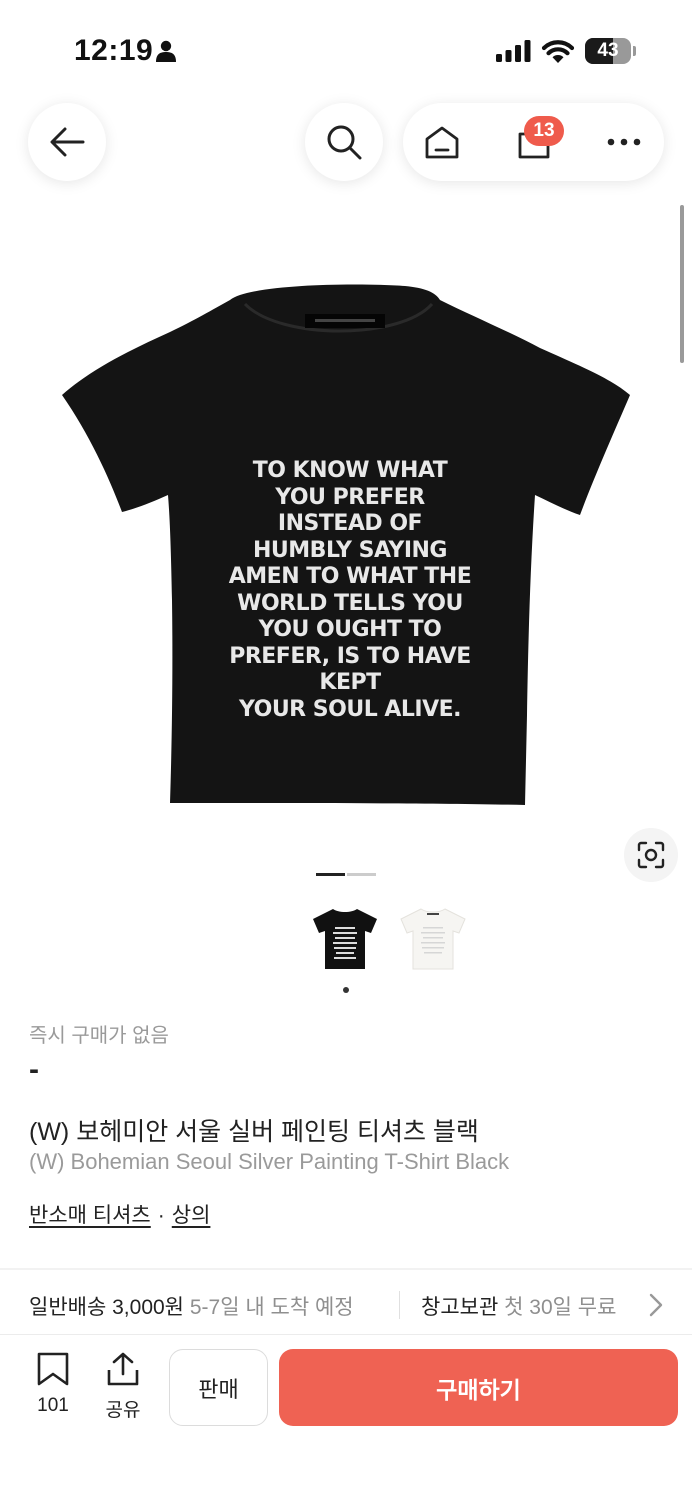 This screenshot has width=692, height=1500. What do you see at coordinates (34, 1069) in the screenshot?
I see `price-value: -` at bounding box center [34, 1069].